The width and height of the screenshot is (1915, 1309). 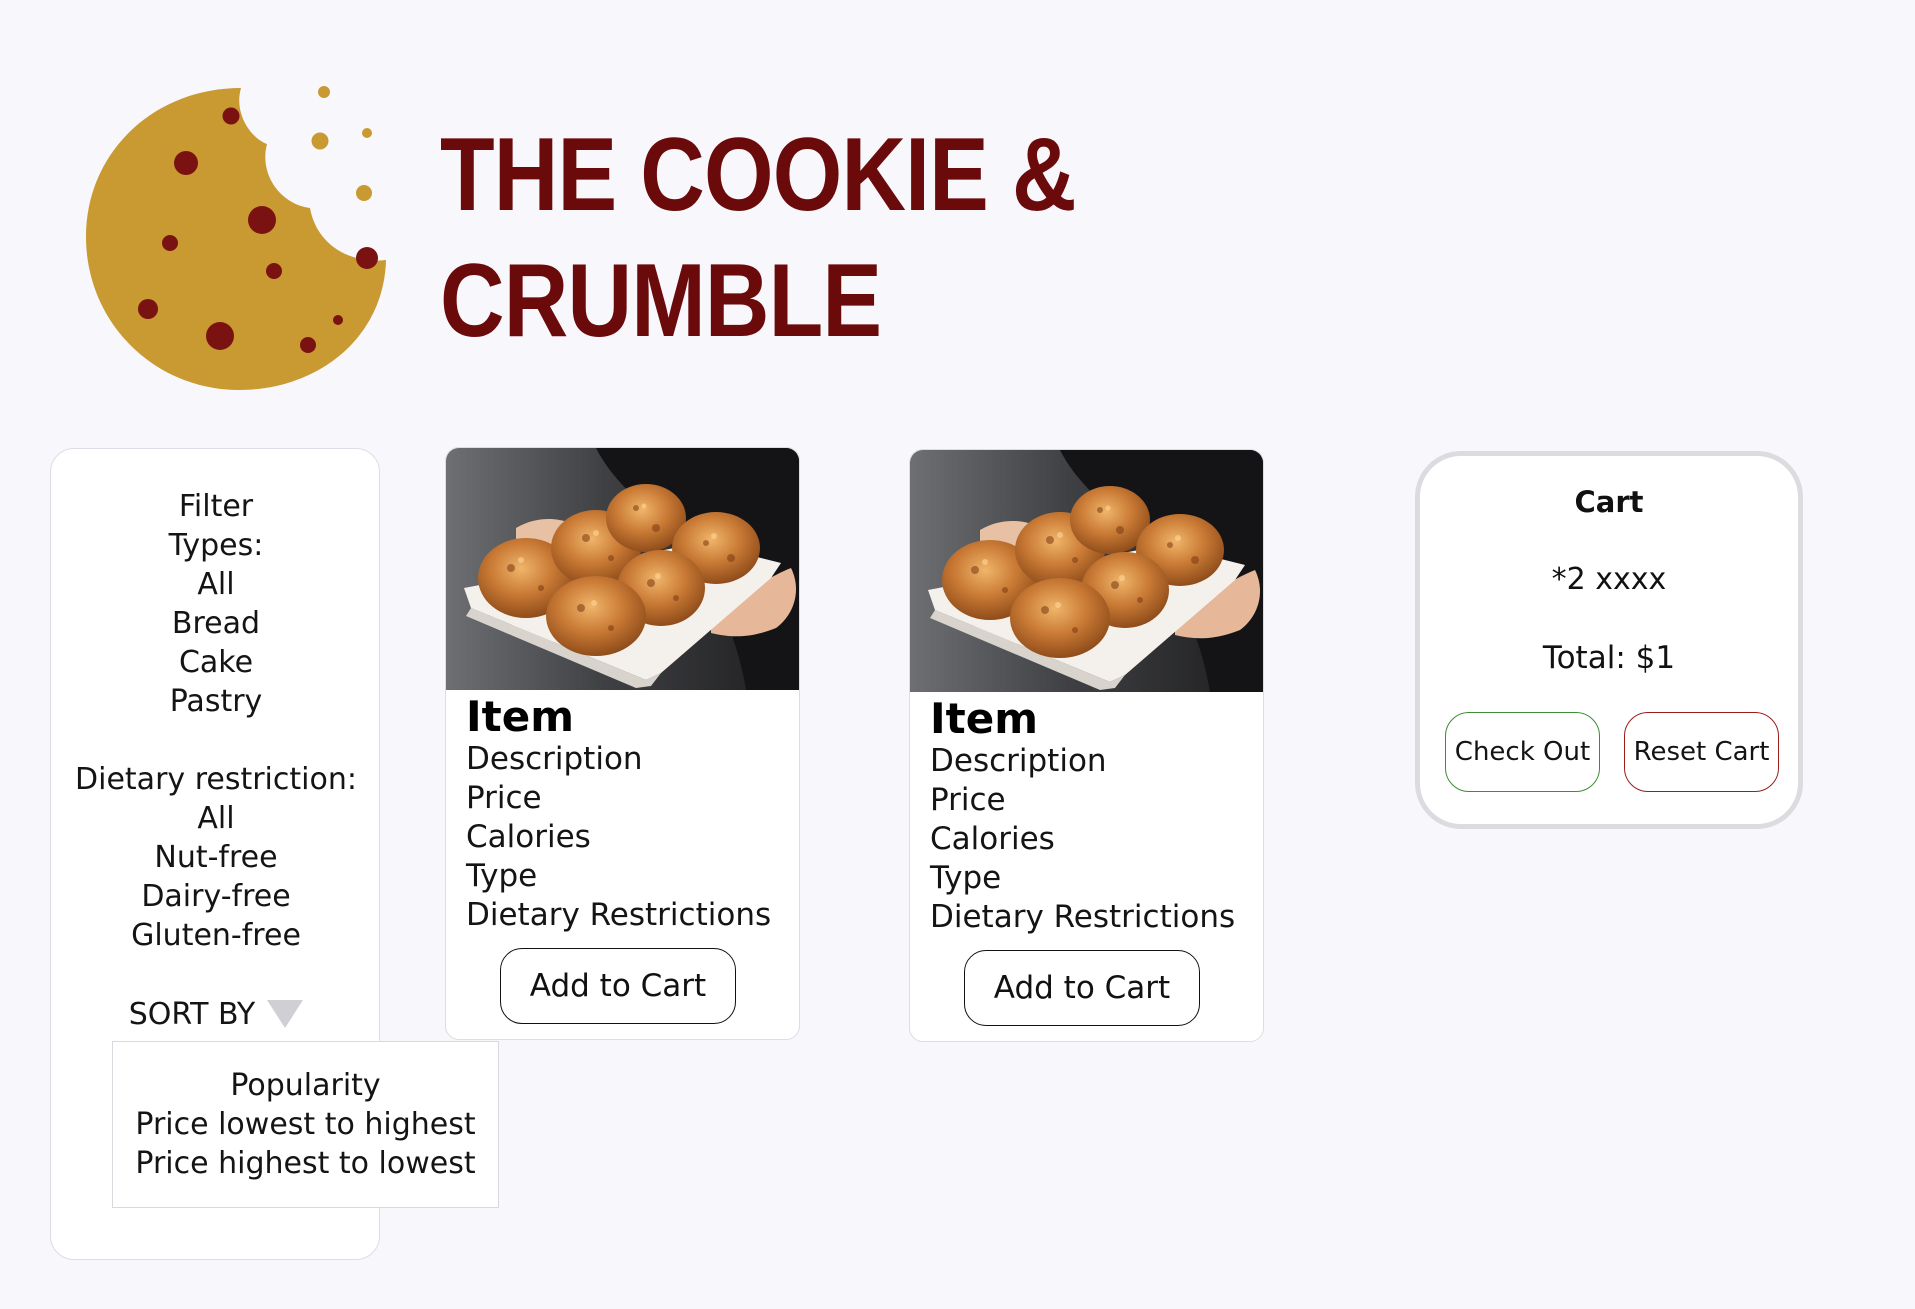 What do you see at coordinates (1609, 502) in the screenshot?
I see `cart-title: Cart` at bounding box center [1609, 502].